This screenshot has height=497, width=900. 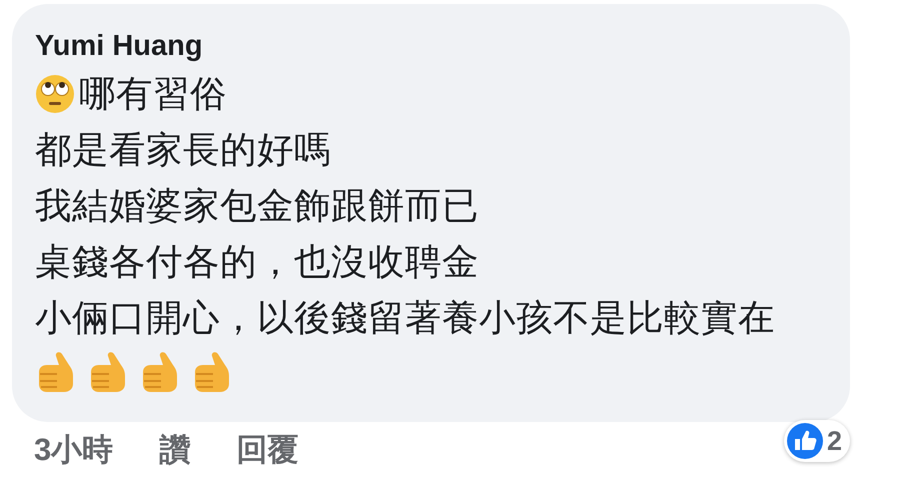 What do you see at coordinates (257, 261) in the screenshot?
I see `comment-text: 桌錢各付各的，也沒收聘金` at bounding box center [257, 261].